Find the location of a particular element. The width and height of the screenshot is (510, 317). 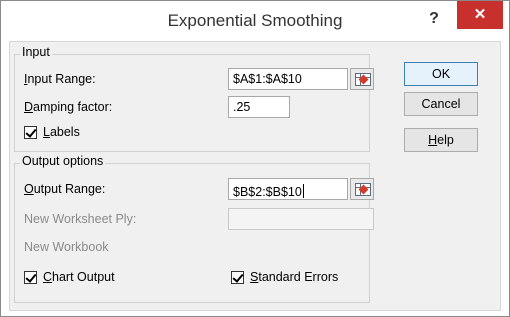

labels-checkbox is located at coordinates (30, 132).